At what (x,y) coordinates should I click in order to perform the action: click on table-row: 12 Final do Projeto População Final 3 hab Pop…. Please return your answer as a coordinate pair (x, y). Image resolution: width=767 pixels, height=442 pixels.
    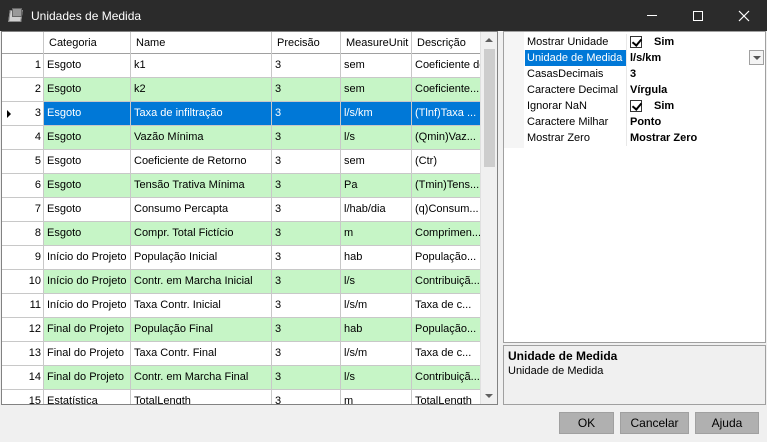
    Looking at the image, I should click on (242, 330).